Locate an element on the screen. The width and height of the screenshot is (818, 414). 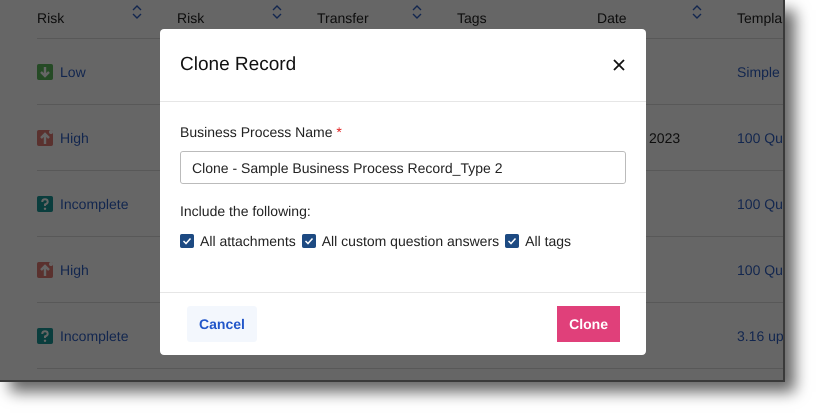
checkbox-label: All attachments is located at coordinates (248, 241).